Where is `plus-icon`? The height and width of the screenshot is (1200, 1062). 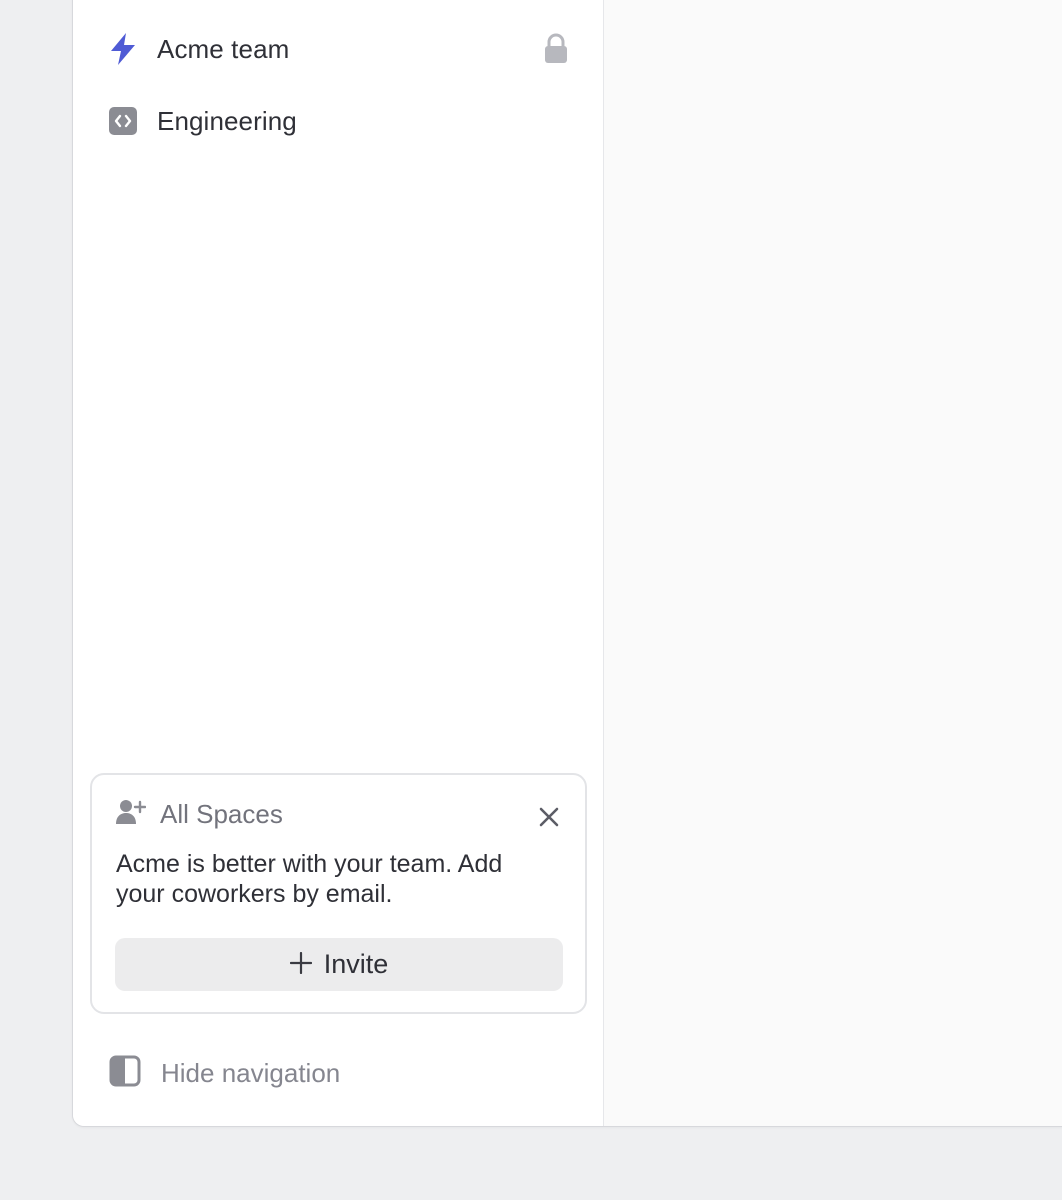
plus-icon is located at coordinates (300, 964).